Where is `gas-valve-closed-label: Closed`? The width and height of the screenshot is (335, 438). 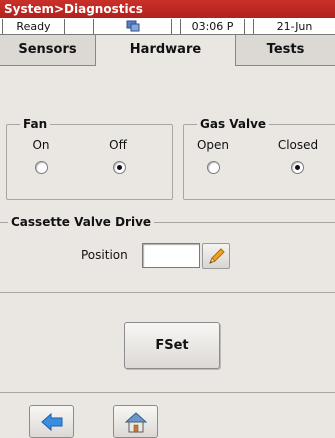
gas-valve-closed-label: Closed is located at coordinates (298, 145).